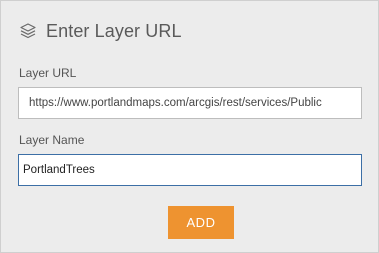 The image size is (379, 253). I want to click on panel-title: Enter Layer URL, so click(114, 30).